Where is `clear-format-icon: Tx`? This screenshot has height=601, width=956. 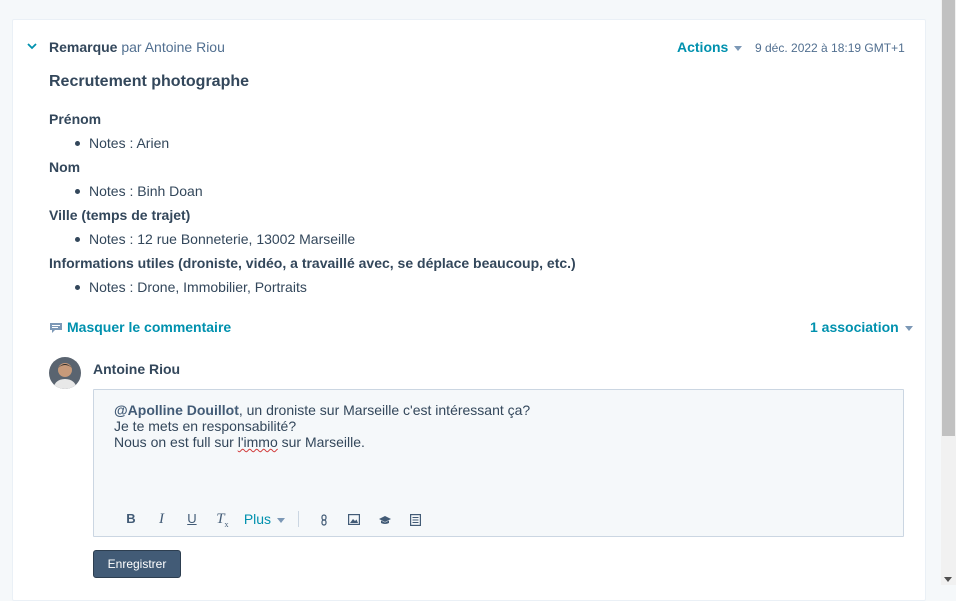 clear-format-icon: Tx is located at coordinates (222, 519).